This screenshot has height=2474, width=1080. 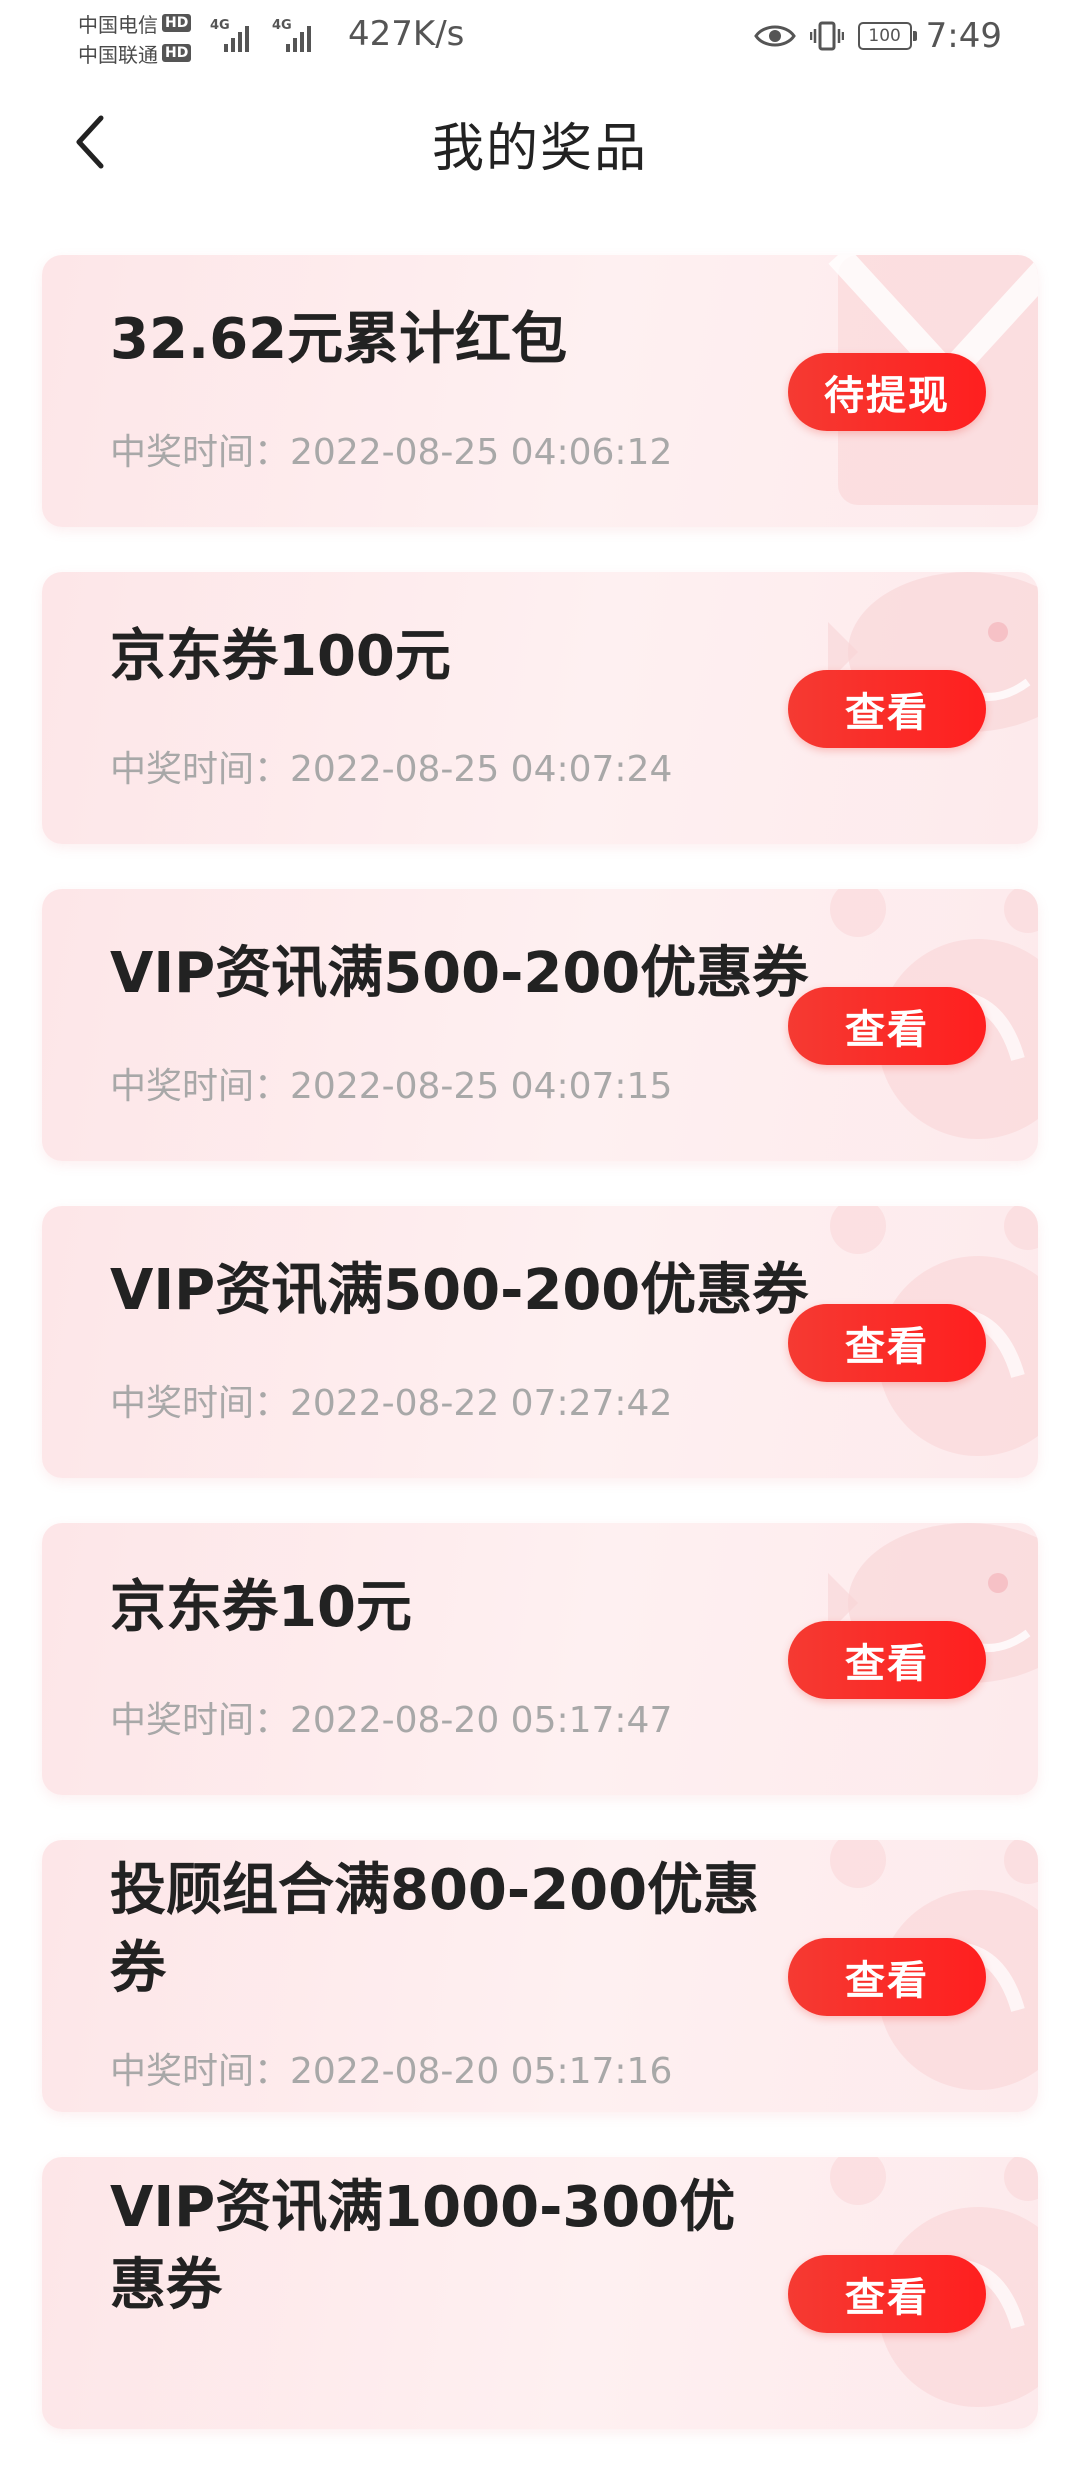 What do you see at coordinates (884, 36) in the screenshot?
I see `battery-level: 100` at bounding box center [884, 36].